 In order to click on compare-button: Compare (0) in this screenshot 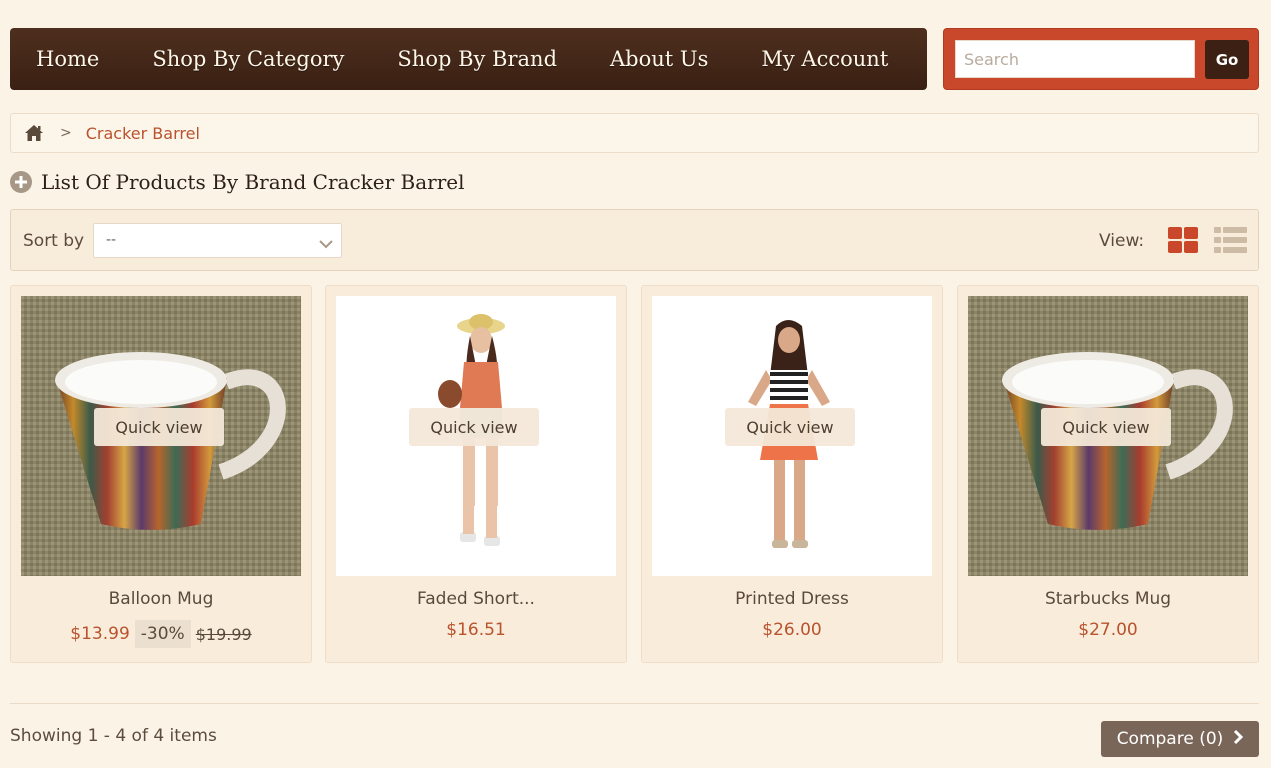, I will do `click(1180, 739)`.